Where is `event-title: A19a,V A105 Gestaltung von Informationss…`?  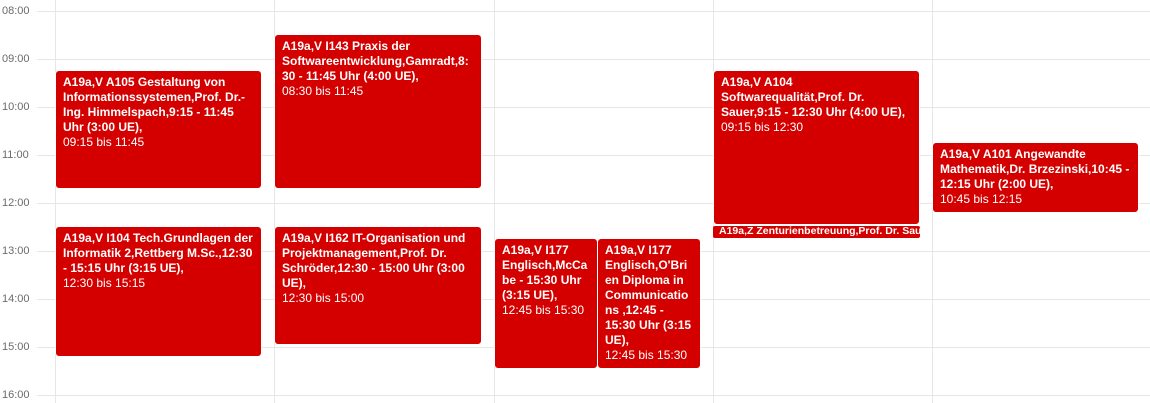 event-title: A19a,V A105 Gestaltung von Informationss… is located at coordinates (154, 104).